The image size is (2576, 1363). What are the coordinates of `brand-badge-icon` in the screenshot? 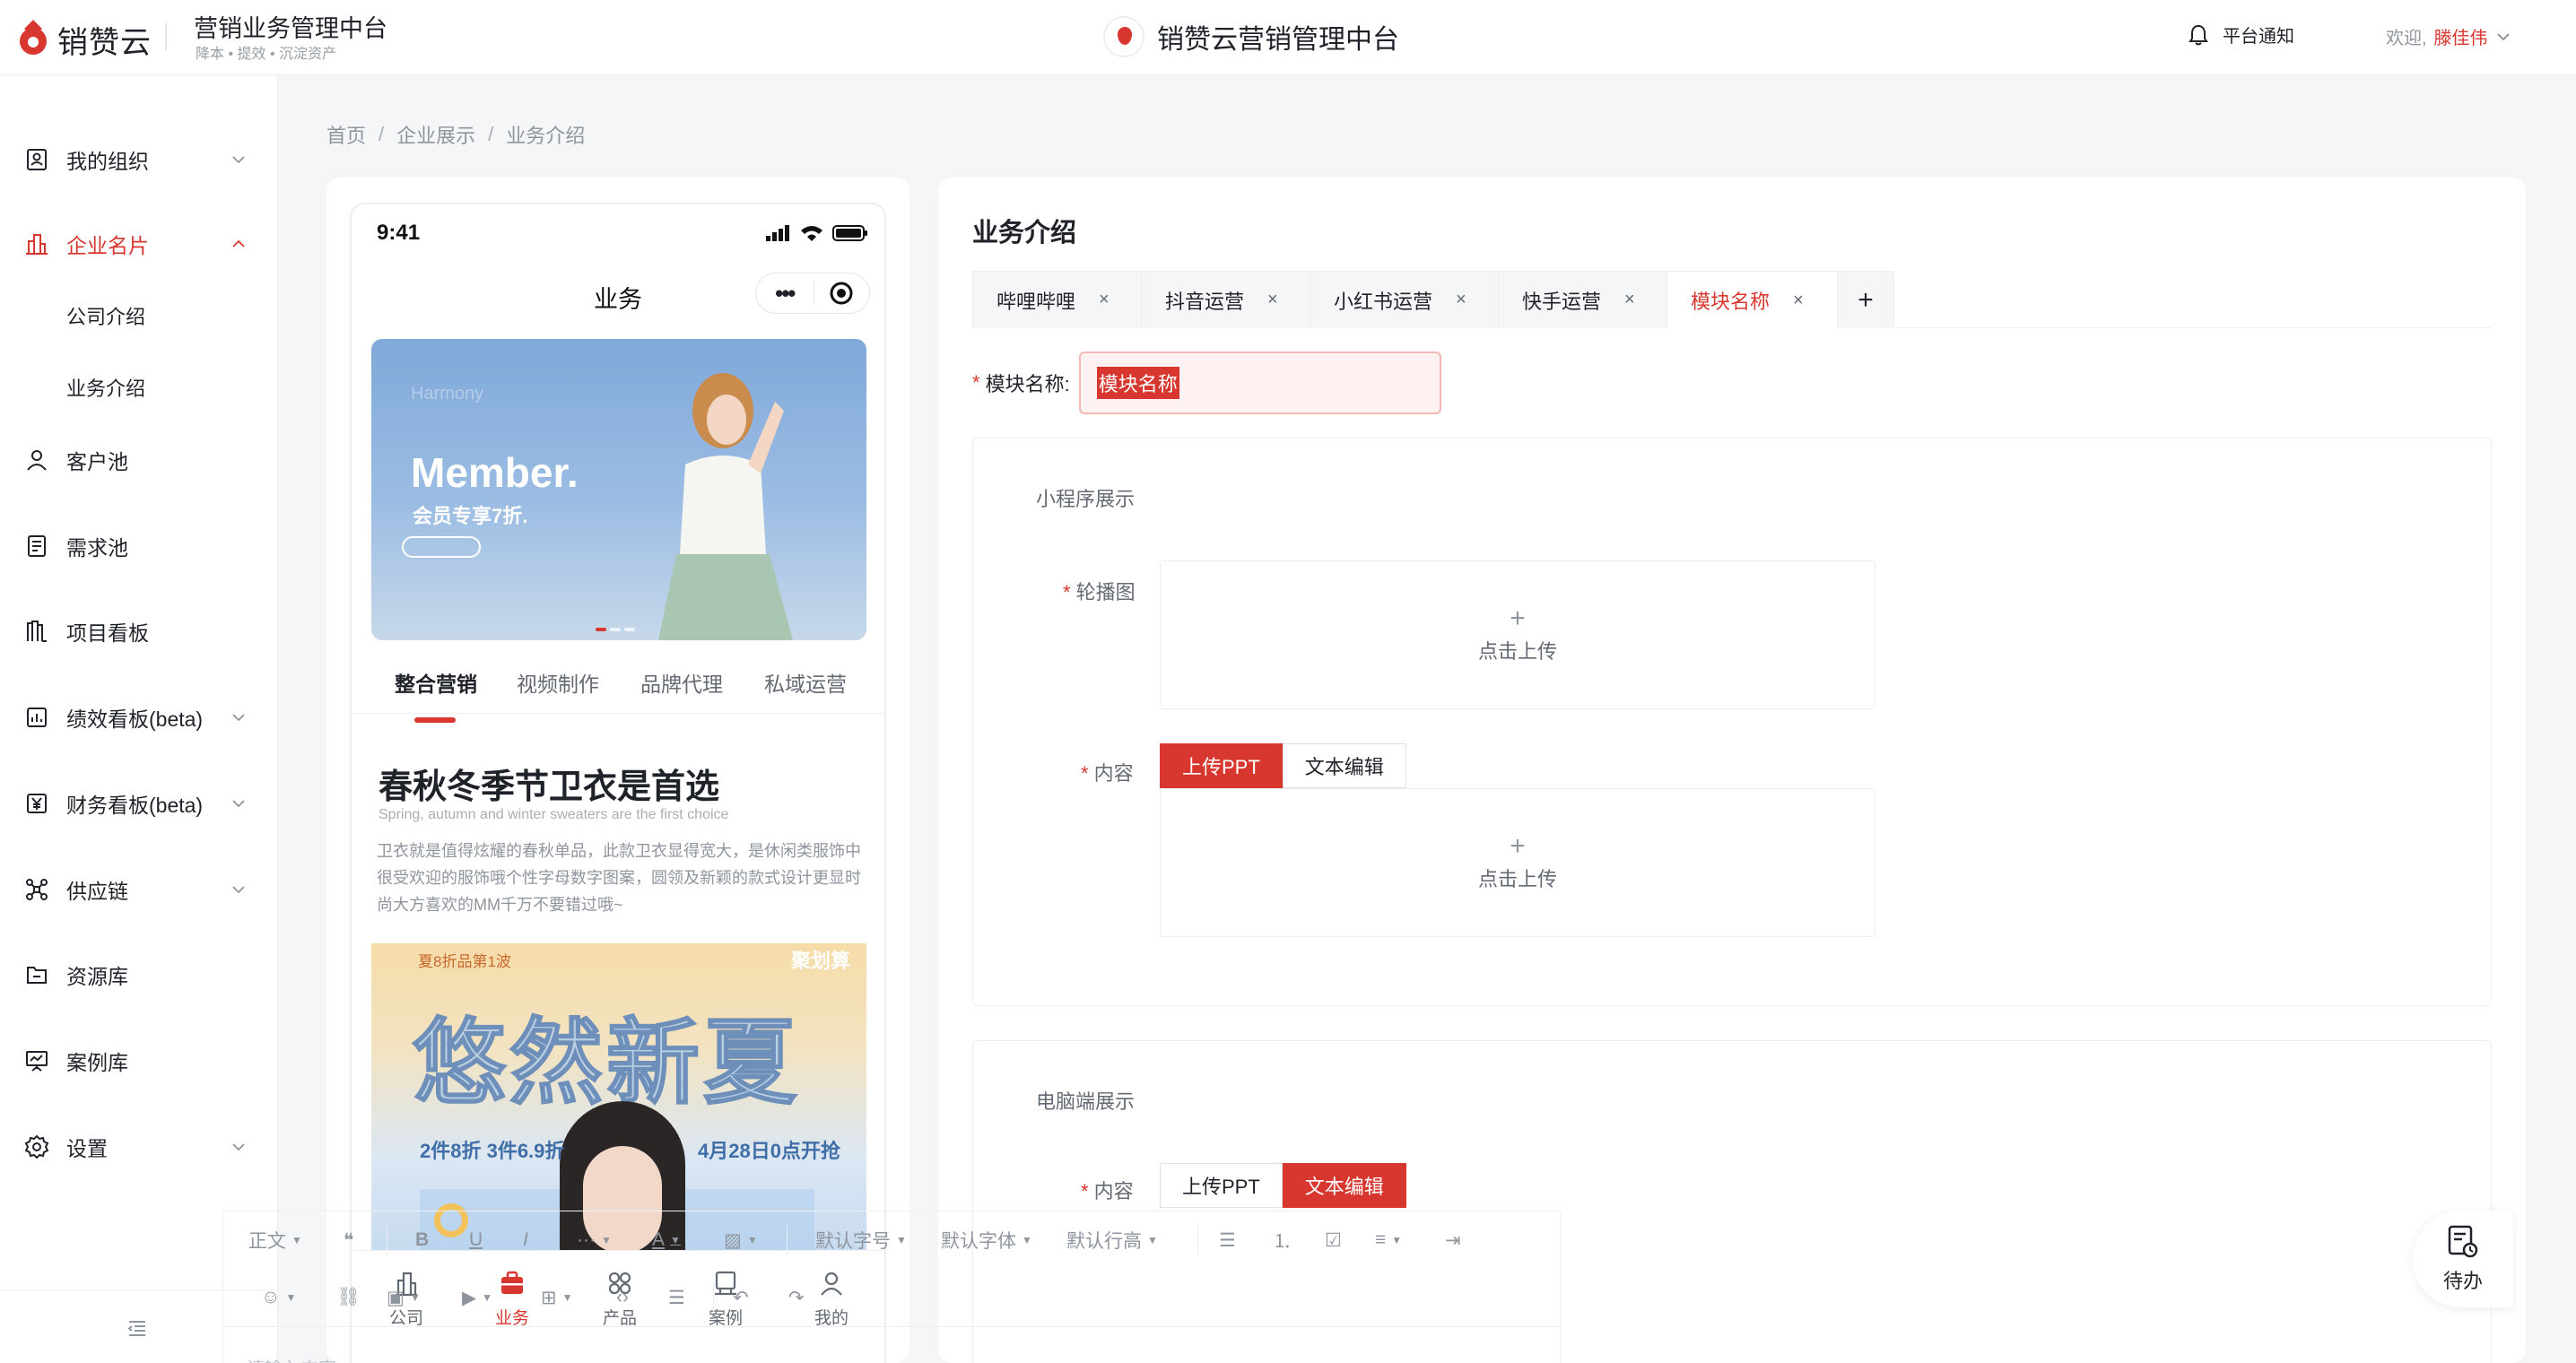 It's located at (1123, 37).